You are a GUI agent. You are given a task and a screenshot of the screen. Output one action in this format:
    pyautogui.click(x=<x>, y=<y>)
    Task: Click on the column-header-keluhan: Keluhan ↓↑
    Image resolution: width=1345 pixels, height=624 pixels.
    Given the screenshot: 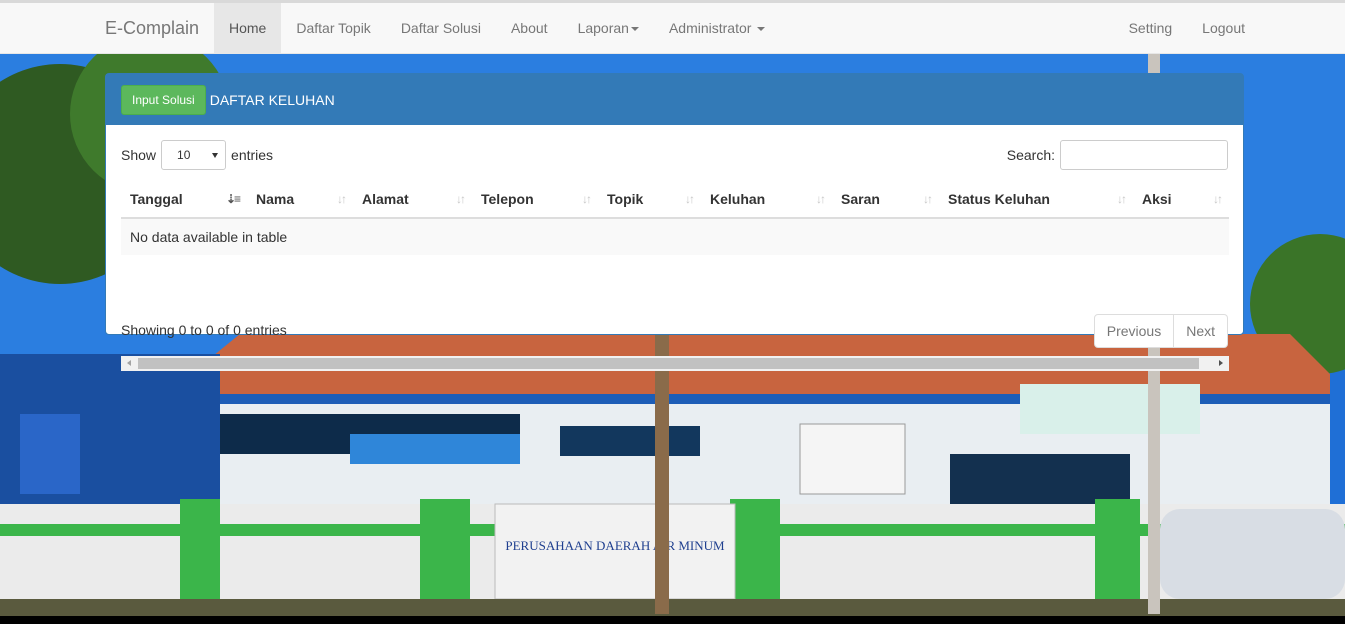 What is the action you would take?
    pyautogui.click(x=766, y=199)
    